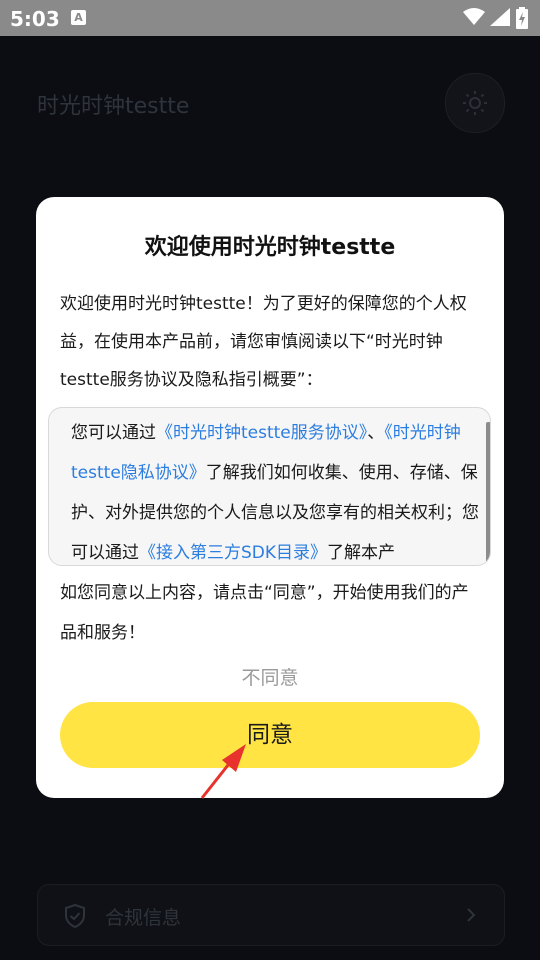 Image resolution: width=540 pixels, height=960 pixels. I want to click on shield-check-icon, so click(75, 916).